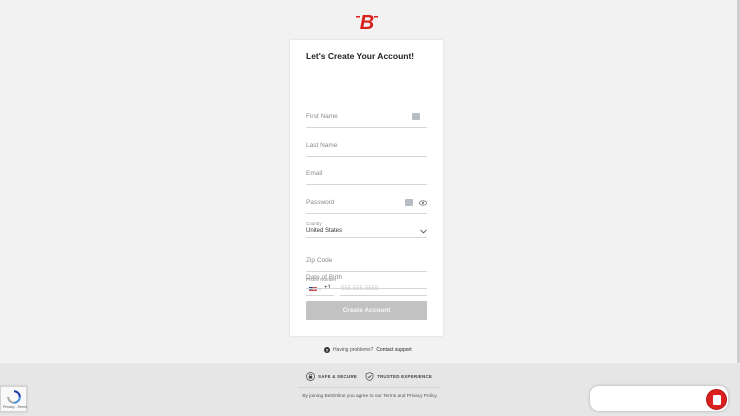  What do you see at coordinates (314, 173) in the screenshot?
I see `email-placeholder: Email` at bounding box center [314, 173].